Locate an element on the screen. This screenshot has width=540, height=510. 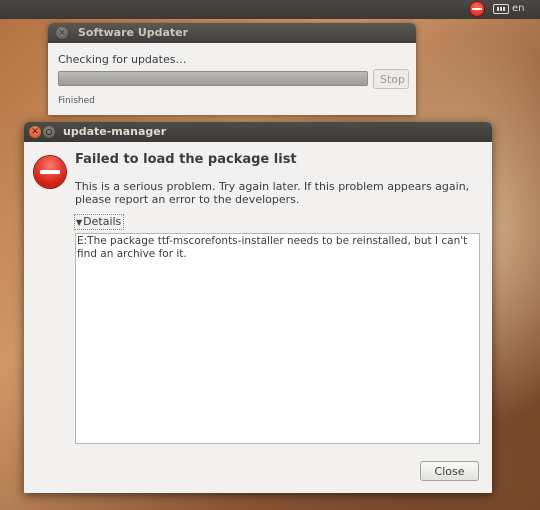
details-expander: ▼Details is located at coordinates (99, 222).